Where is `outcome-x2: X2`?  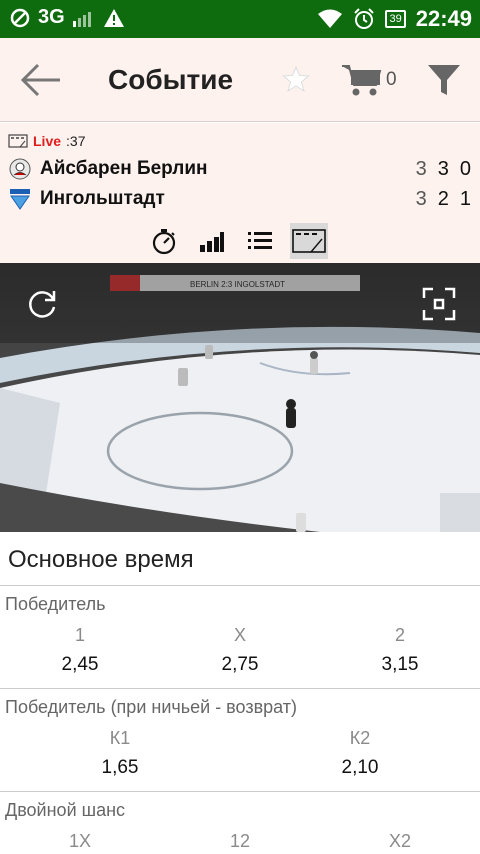 outcome-x2: X2 is located at coordinates (400, 840).